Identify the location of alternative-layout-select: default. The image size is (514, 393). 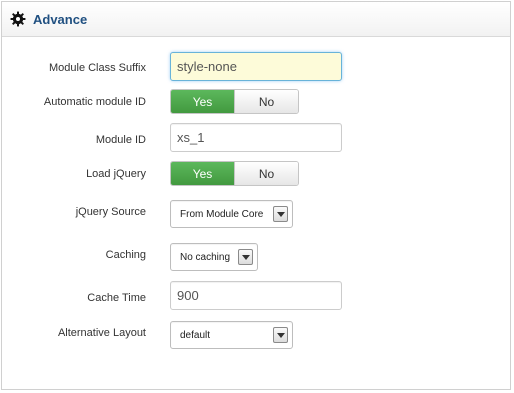
(231, 335).